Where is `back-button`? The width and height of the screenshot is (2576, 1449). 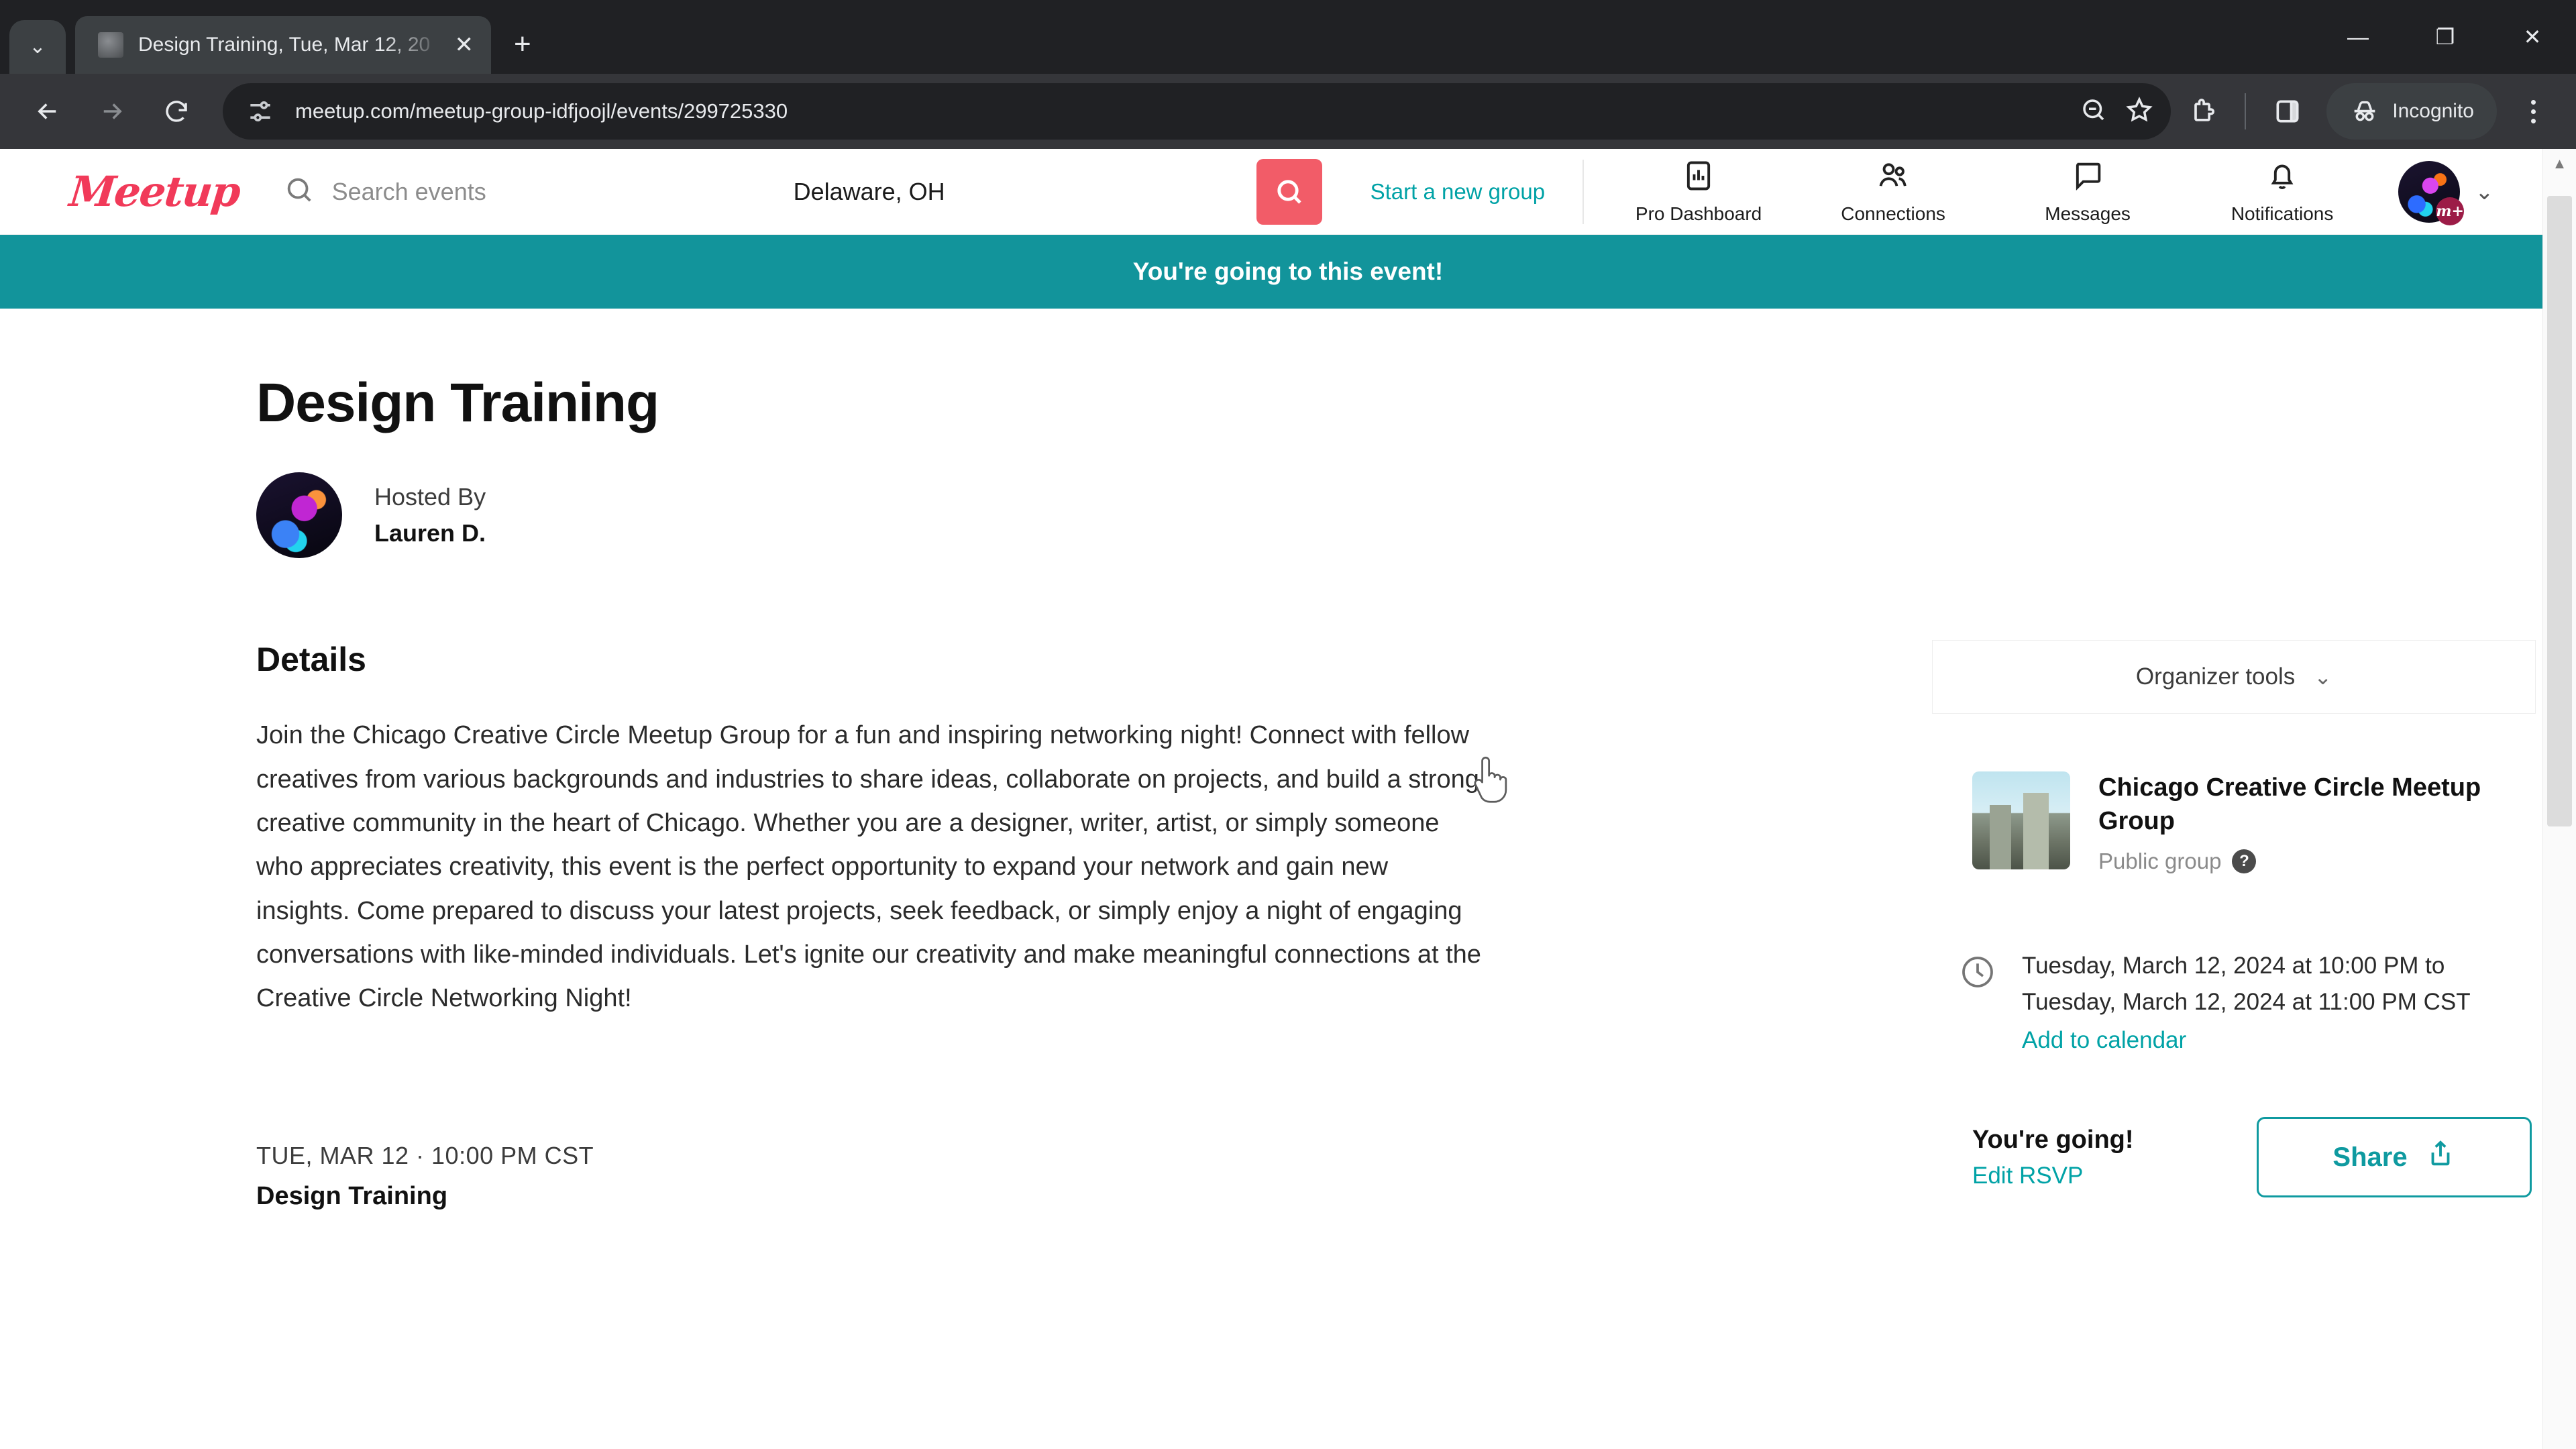 back-button is located at coordinates (47, 111).